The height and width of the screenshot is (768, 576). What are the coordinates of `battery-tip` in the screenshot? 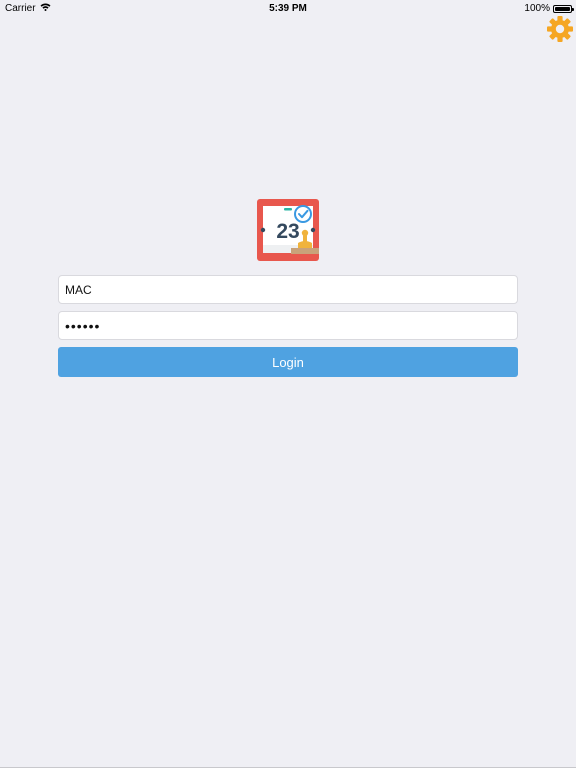 It's located at (573, 9).